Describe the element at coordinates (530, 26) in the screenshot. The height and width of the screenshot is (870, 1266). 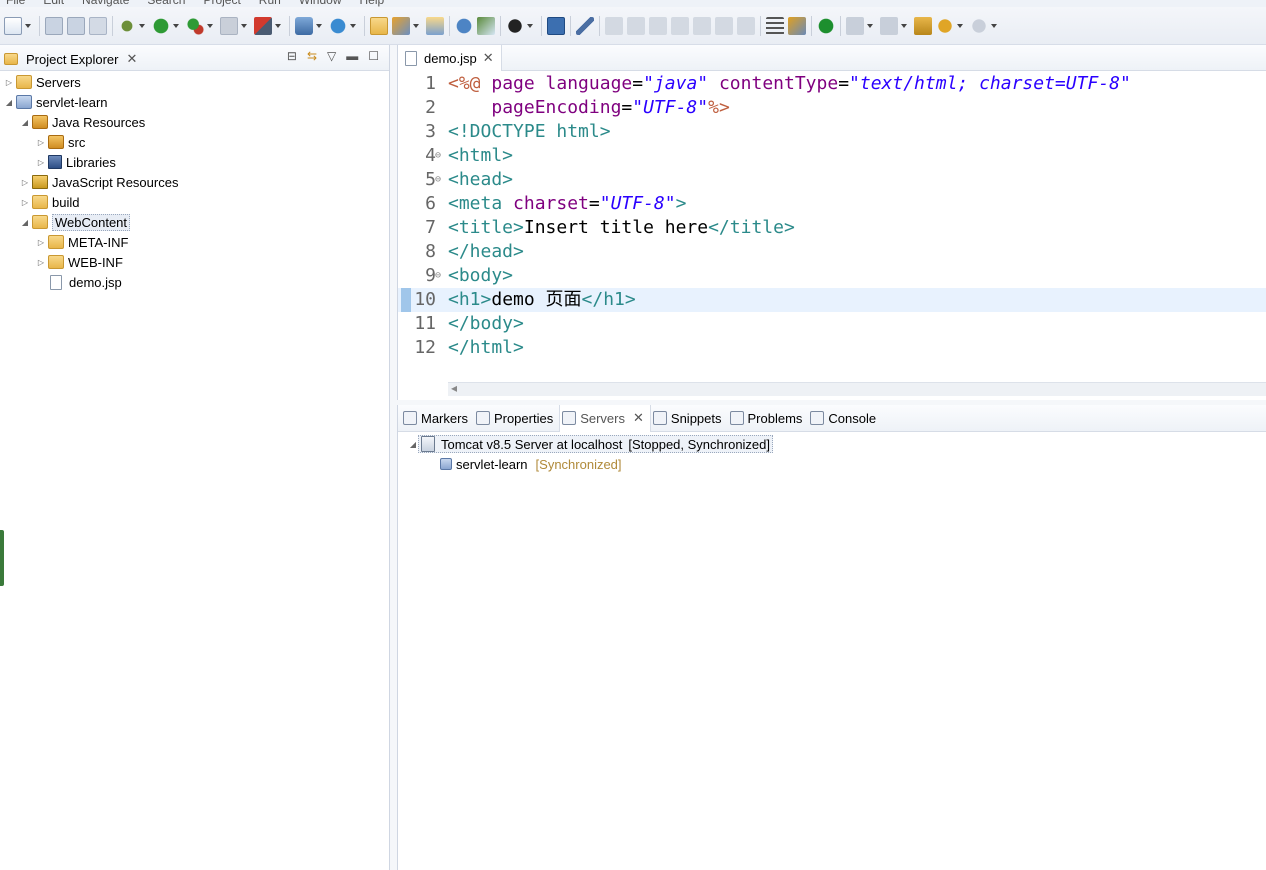
I see `user-dropdown-icon` at that location.